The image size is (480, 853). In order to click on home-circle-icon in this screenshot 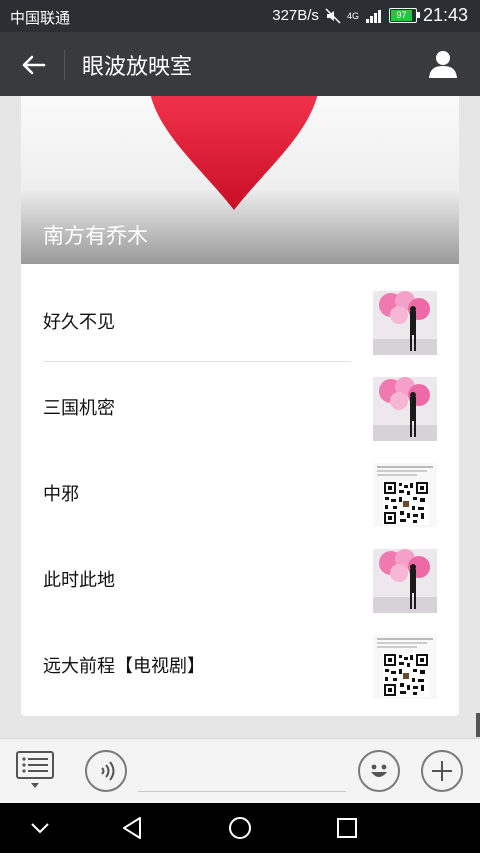, I will do `click(240, 828)`.